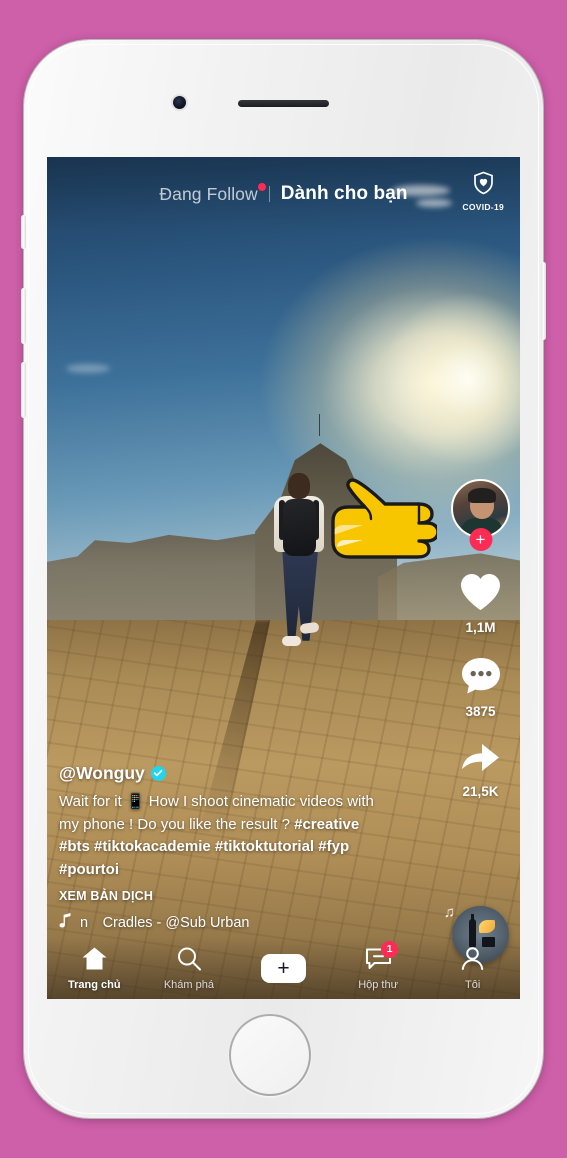  I want to click on author-handle: @Wonguy, so click(102, 773).